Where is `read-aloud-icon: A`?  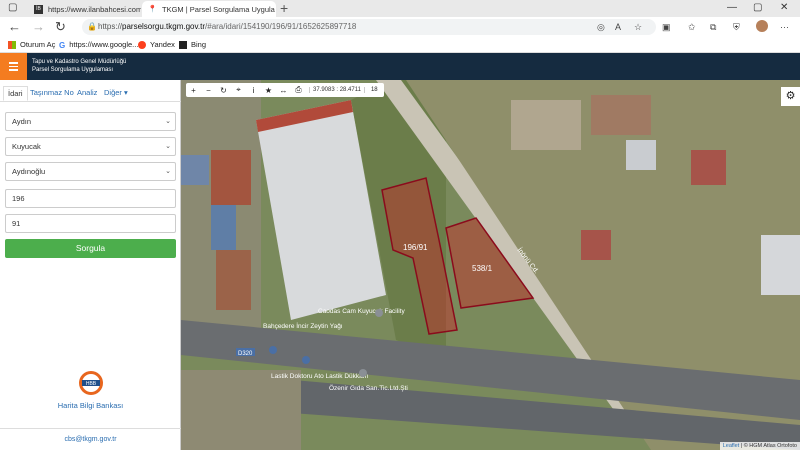 read-aloud-icon: A is located at coordinates (618, 27).